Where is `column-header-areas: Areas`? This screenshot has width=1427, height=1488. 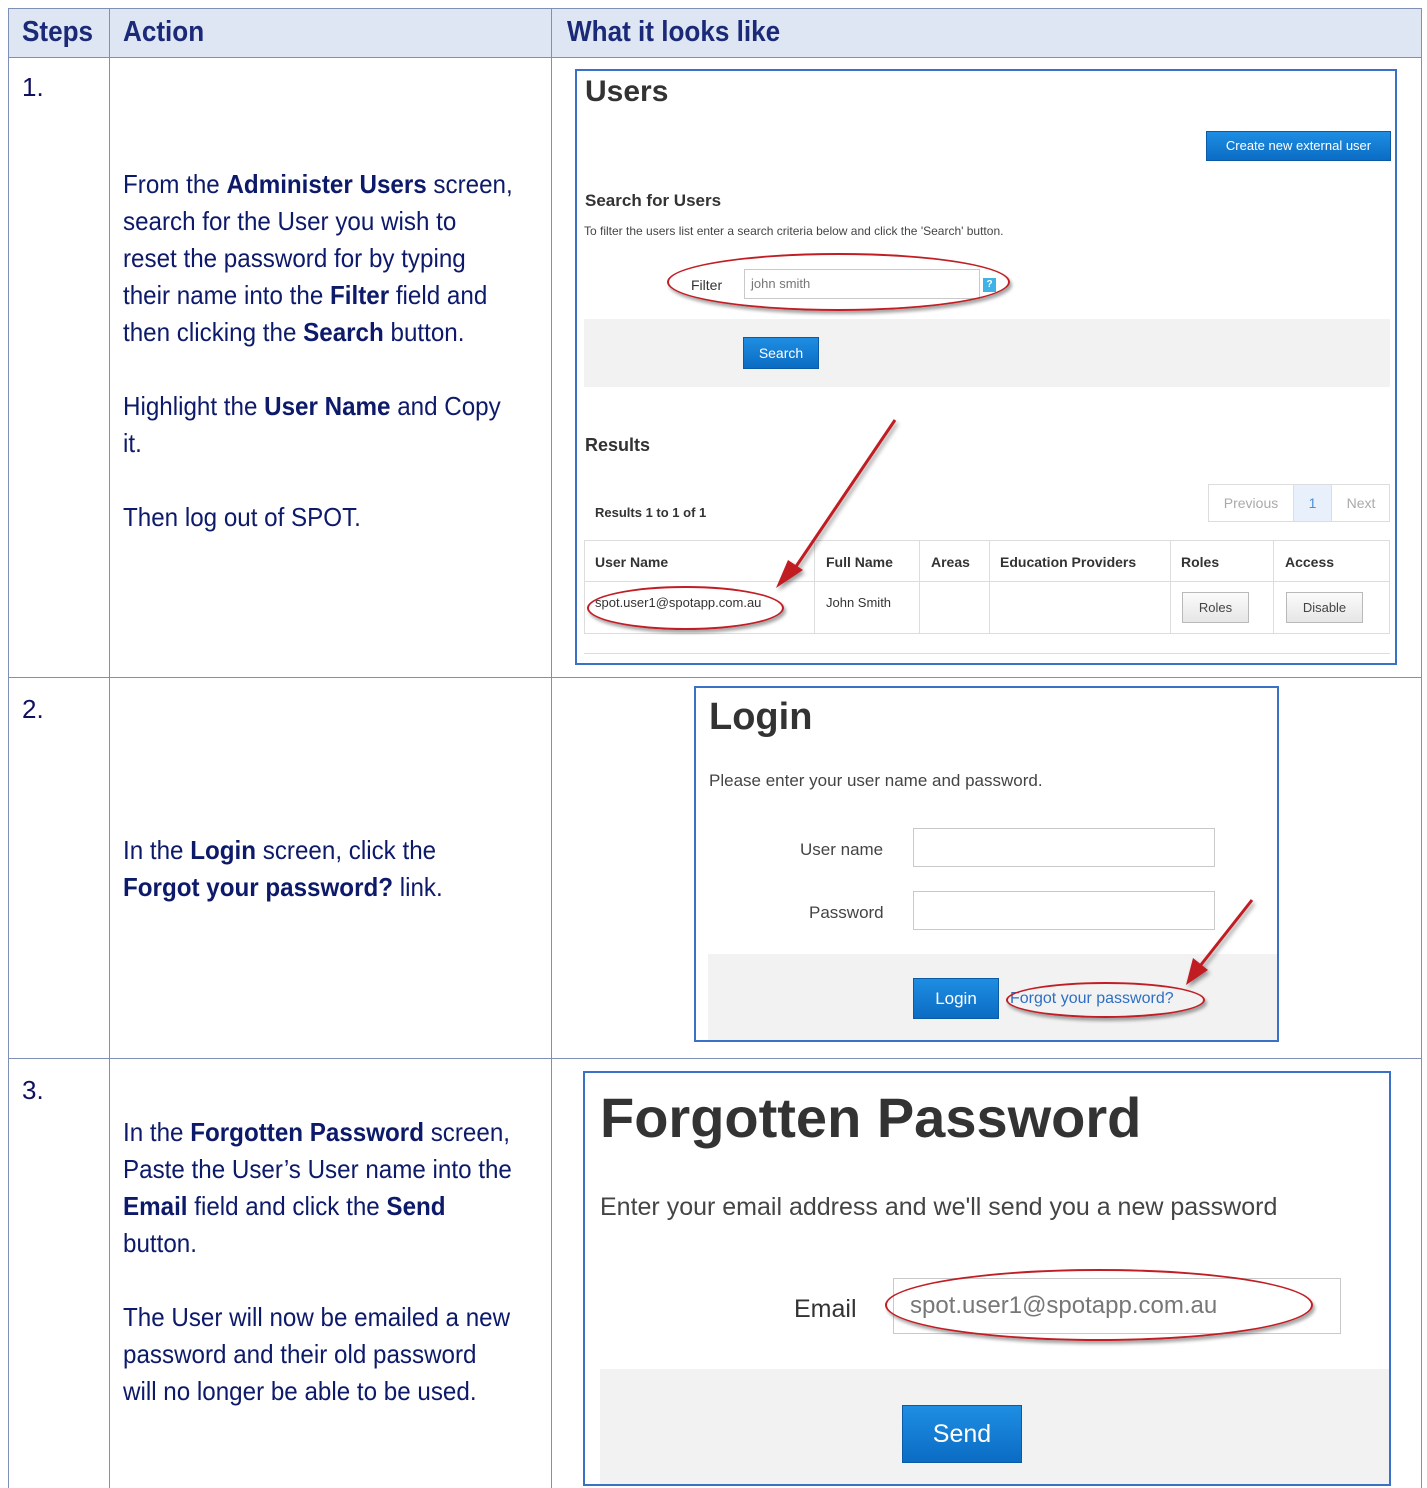
column-header-areas: Areas is located at coordinates (950, 562).